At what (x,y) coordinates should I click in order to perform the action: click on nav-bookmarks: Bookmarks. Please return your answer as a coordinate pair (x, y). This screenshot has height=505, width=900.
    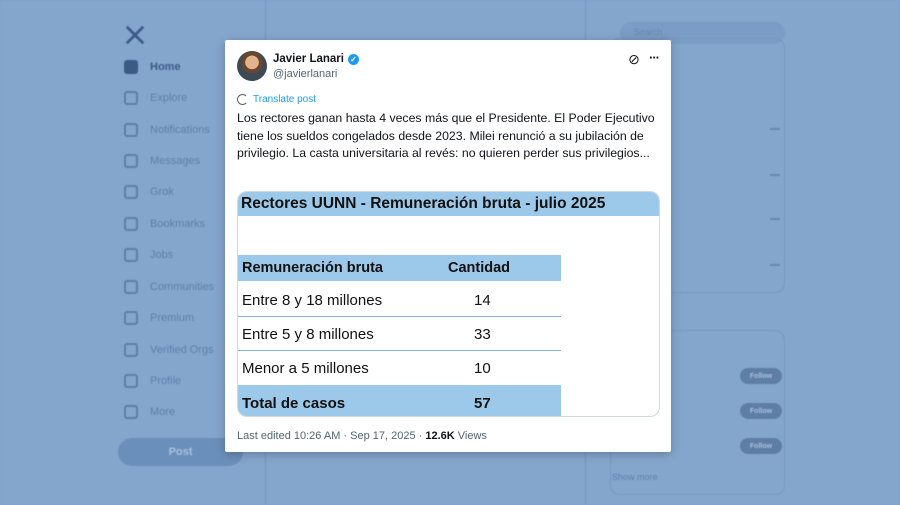
    Looking at the image, I should click on (164, 224).